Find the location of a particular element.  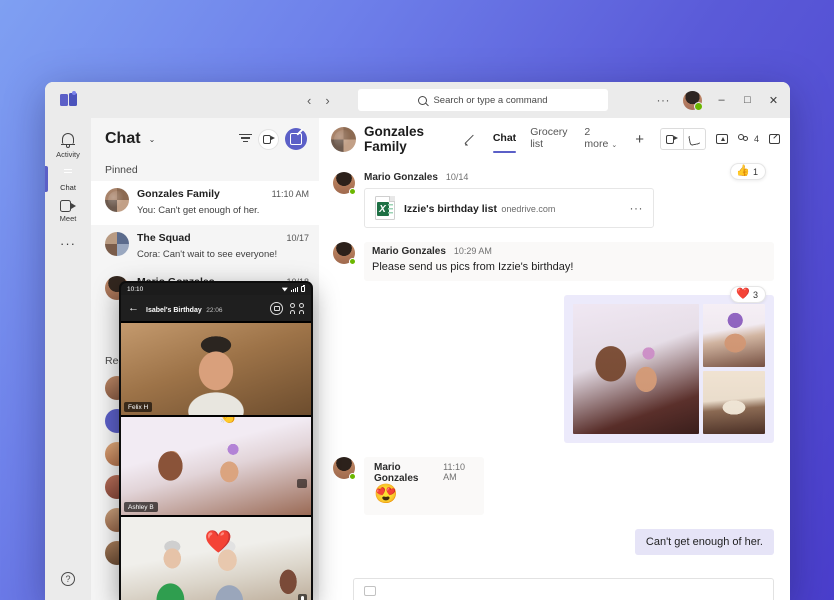

page-title: Chat is located at coordinates (123, 138).